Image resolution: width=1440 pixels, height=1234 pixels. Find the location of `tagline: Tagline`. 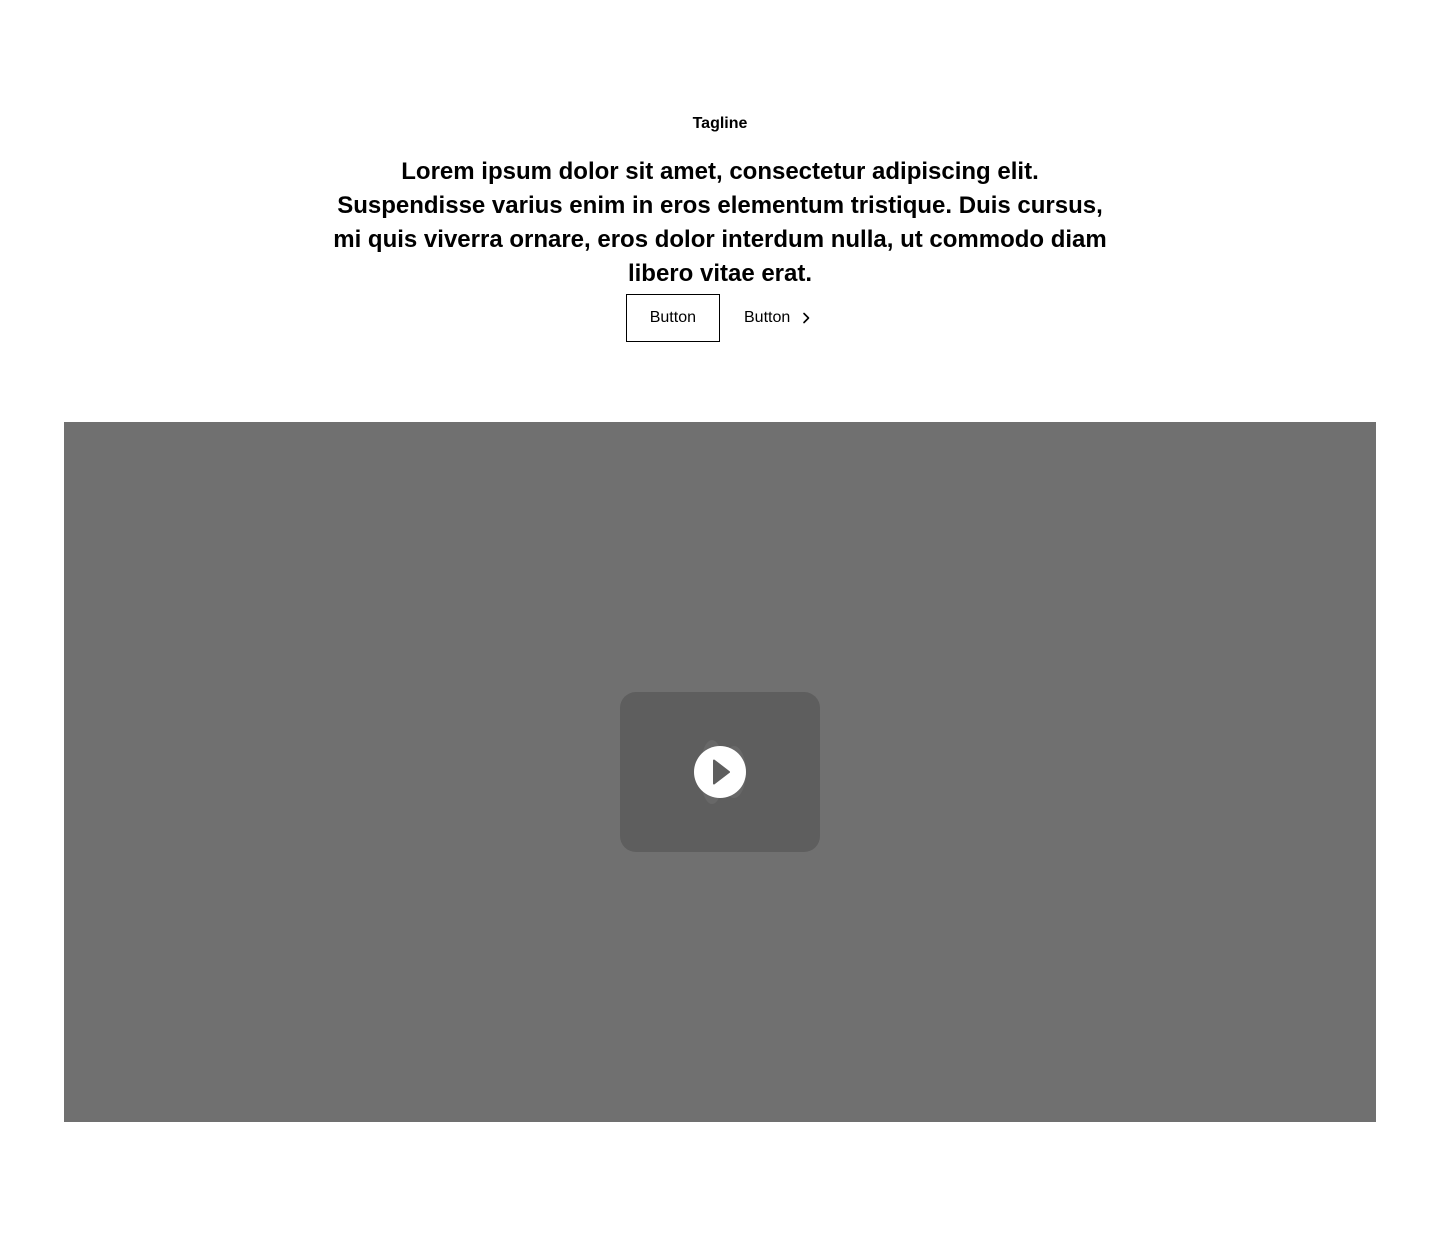

tagline: Tagline is located at coordinates (720, 123).